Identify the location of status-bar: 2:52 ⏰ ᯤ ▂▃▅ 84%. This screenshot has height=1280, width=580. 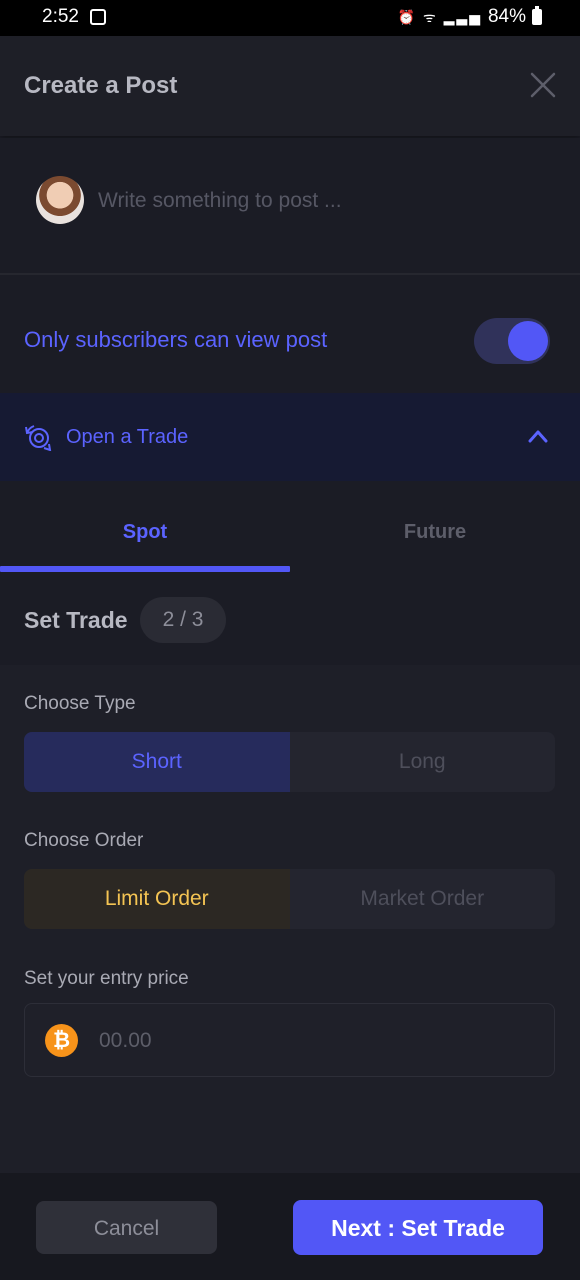
(290, 18).